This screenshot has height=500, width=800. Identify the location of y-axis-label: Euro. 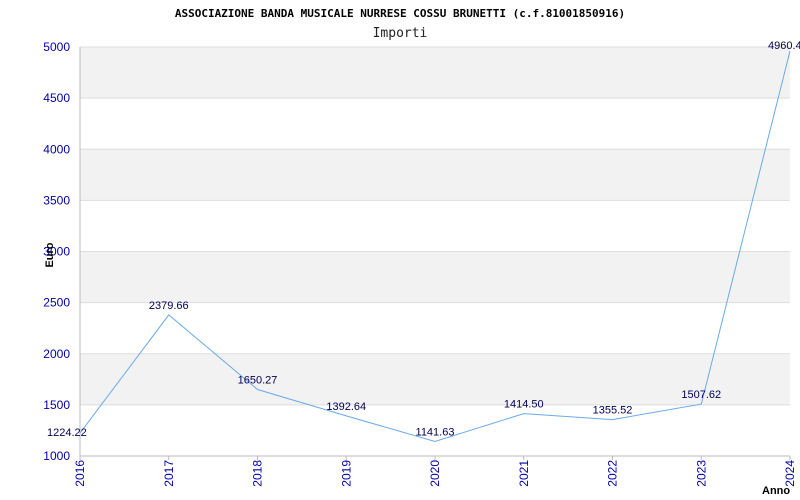
(50, 254).